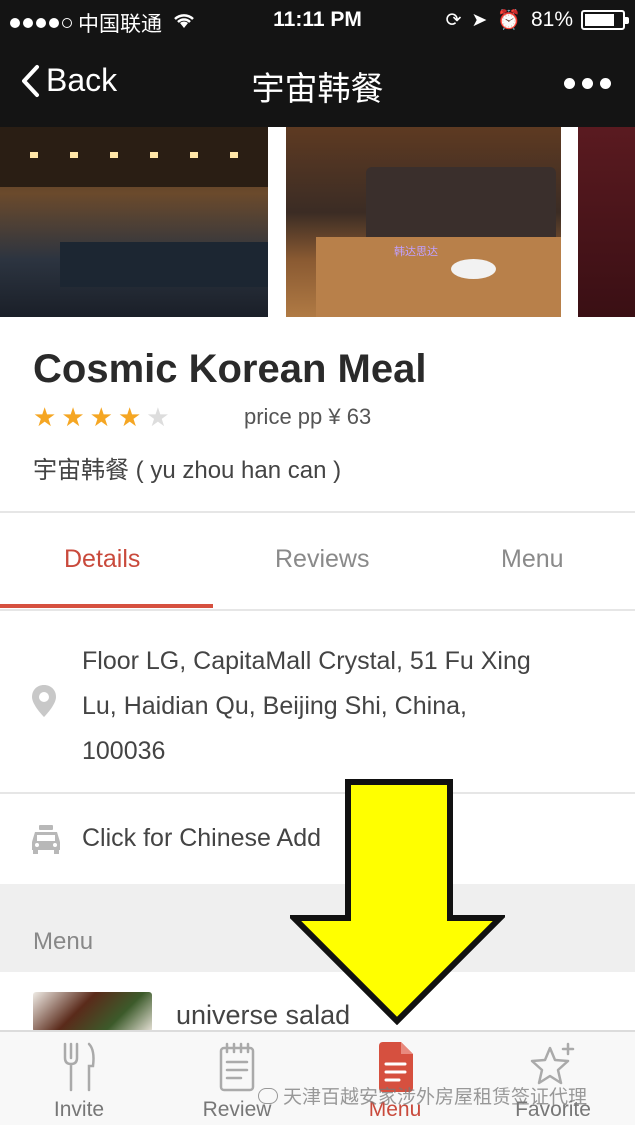  What do you see at coordinates (79, 1067) in the screenshot?
I see `fork-knife-icon` at bounding box center [79, 1067].